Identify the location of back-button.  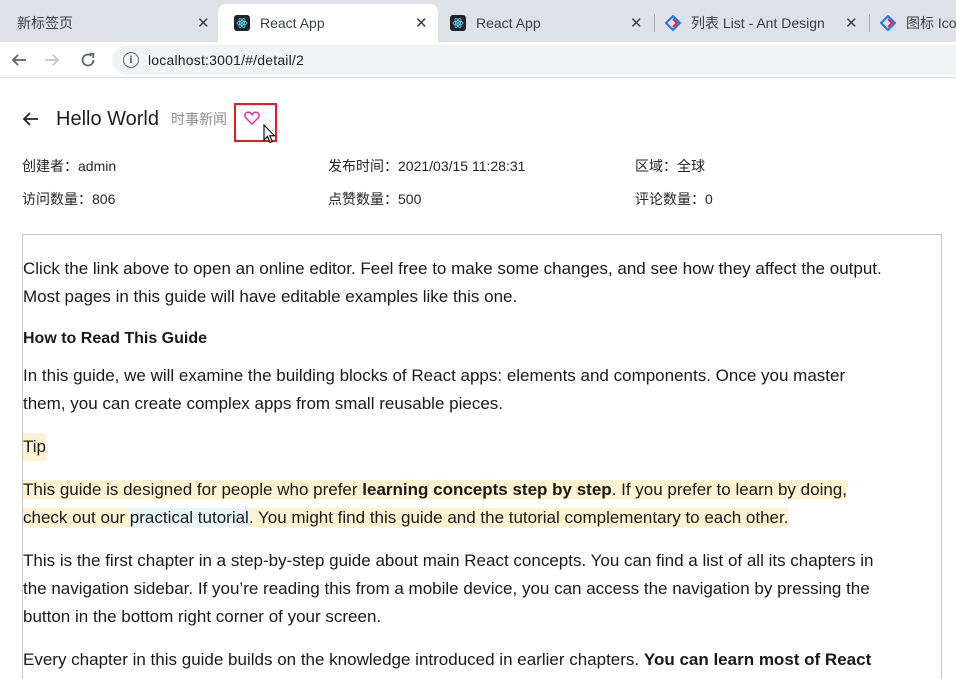
(19, 60).